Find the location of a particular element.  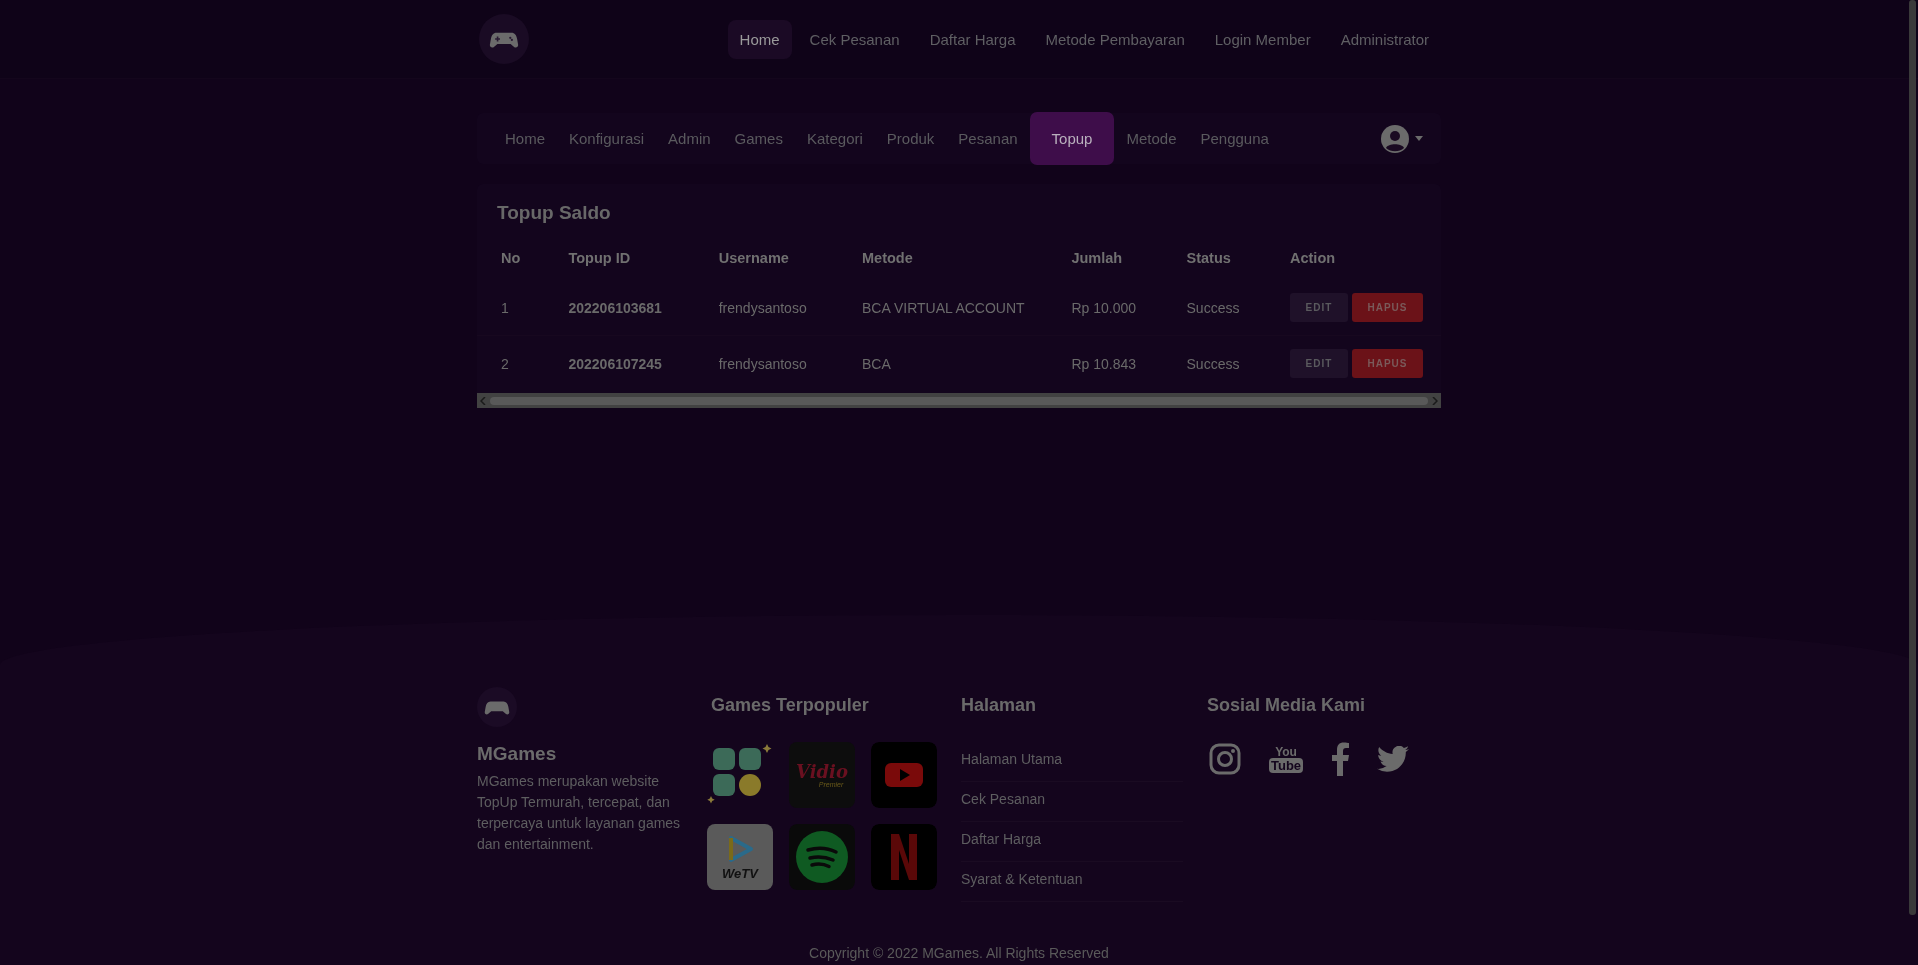

nav-link: Home is located at coordinates (759, 39).